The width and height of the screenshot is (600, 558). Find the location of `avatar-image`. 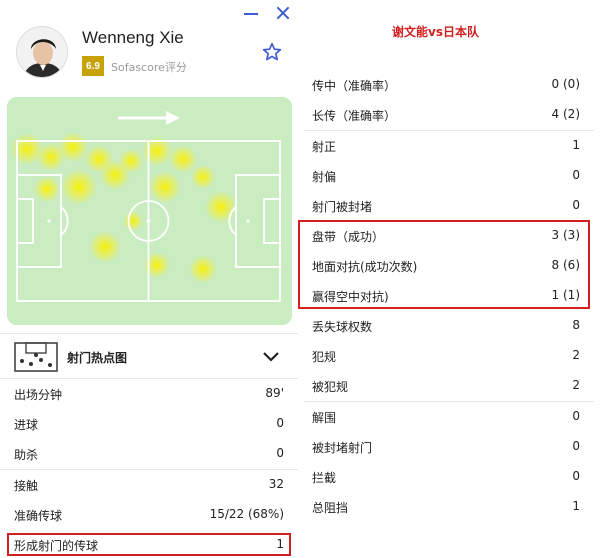

avatar-image is located at coordinates (42, 52).